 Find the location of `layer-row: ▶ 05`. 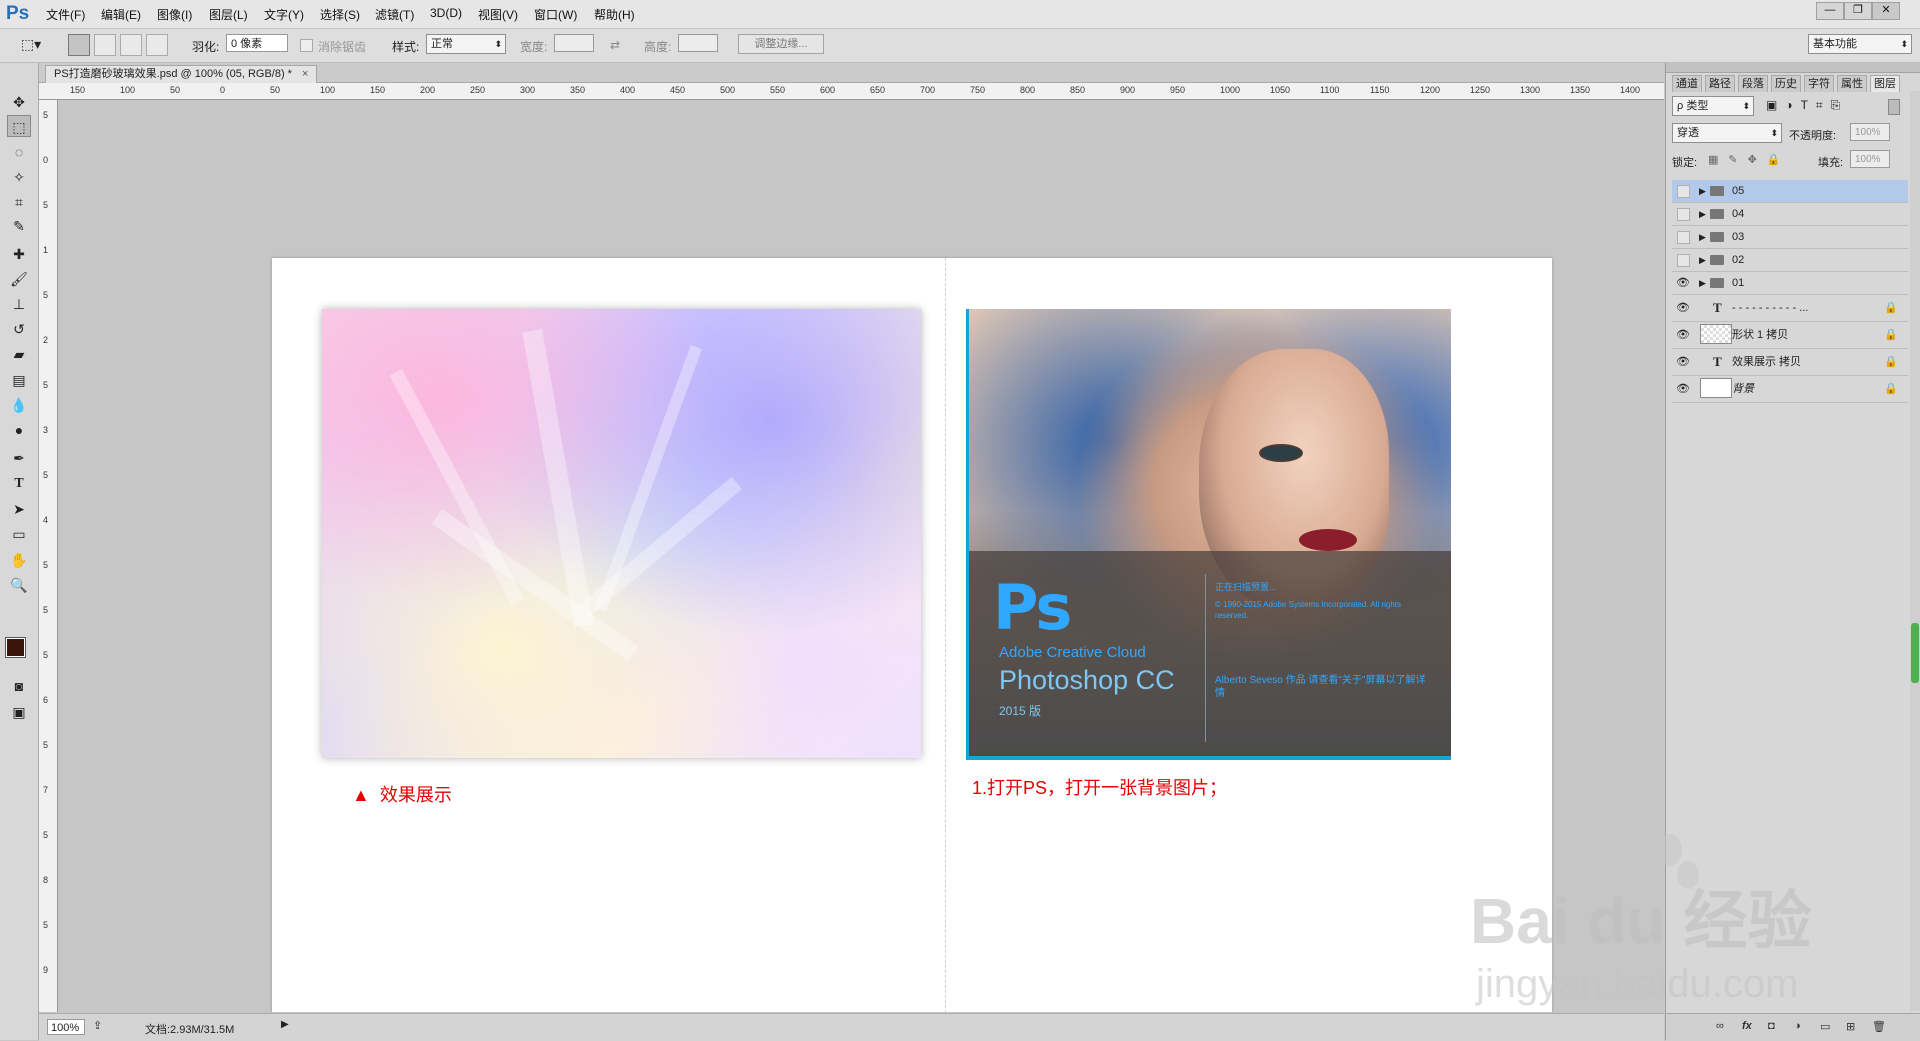

layer-row: ▶ 05 is located at coordinates (1790, 191).